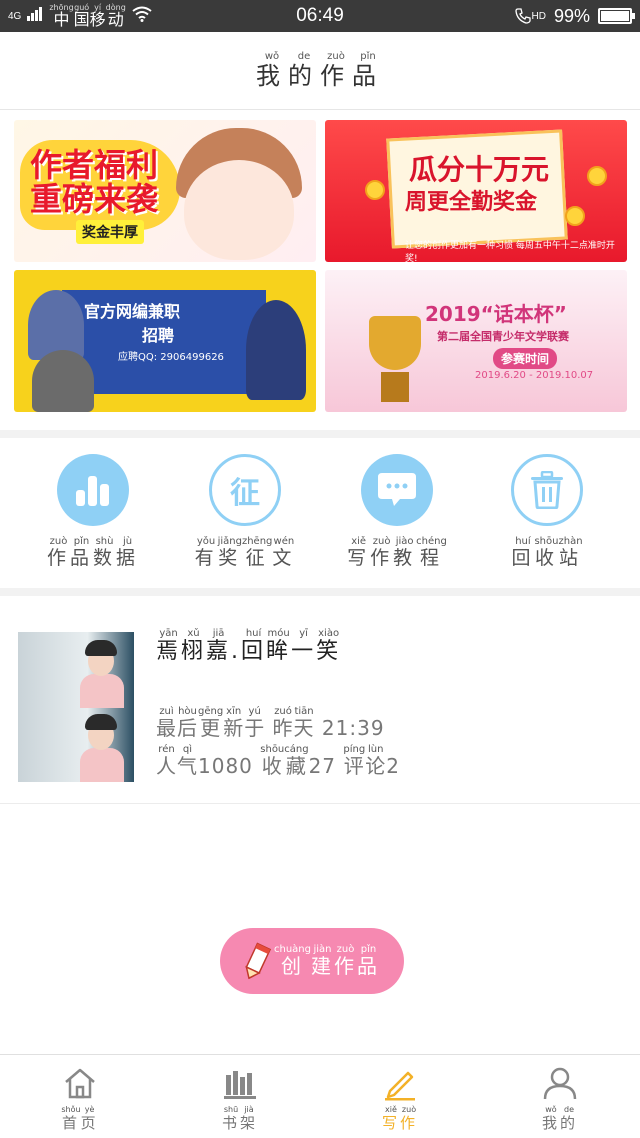 Image resolution: width=640 pixels, height=1138 pixels. What do you see at coordinates (320, 592) in the screenshot?
I see `section-divider` at bounding box center [320, 592].